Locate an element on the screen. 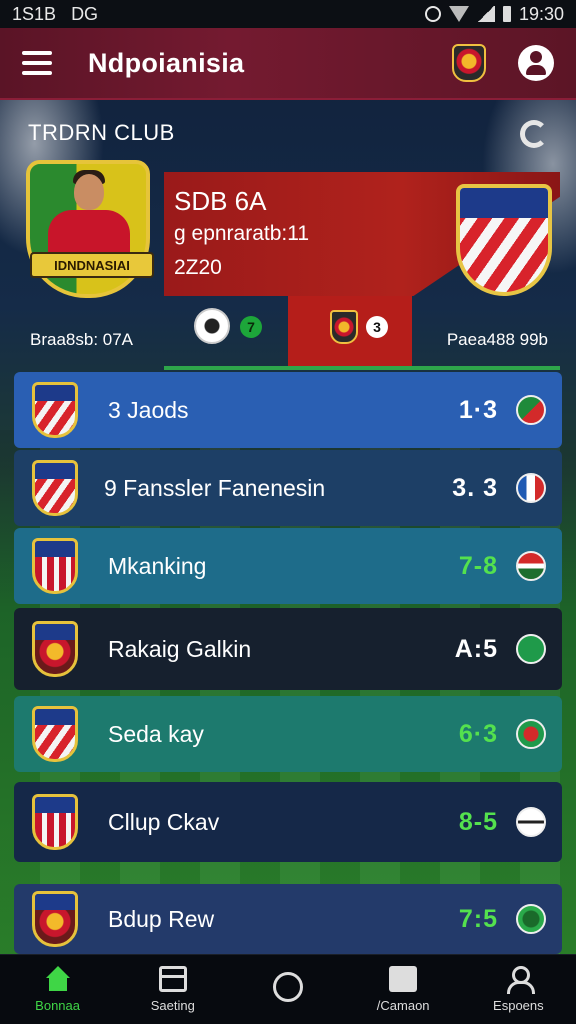  nav-label: Espoens is located at coordinates (518, 1005).